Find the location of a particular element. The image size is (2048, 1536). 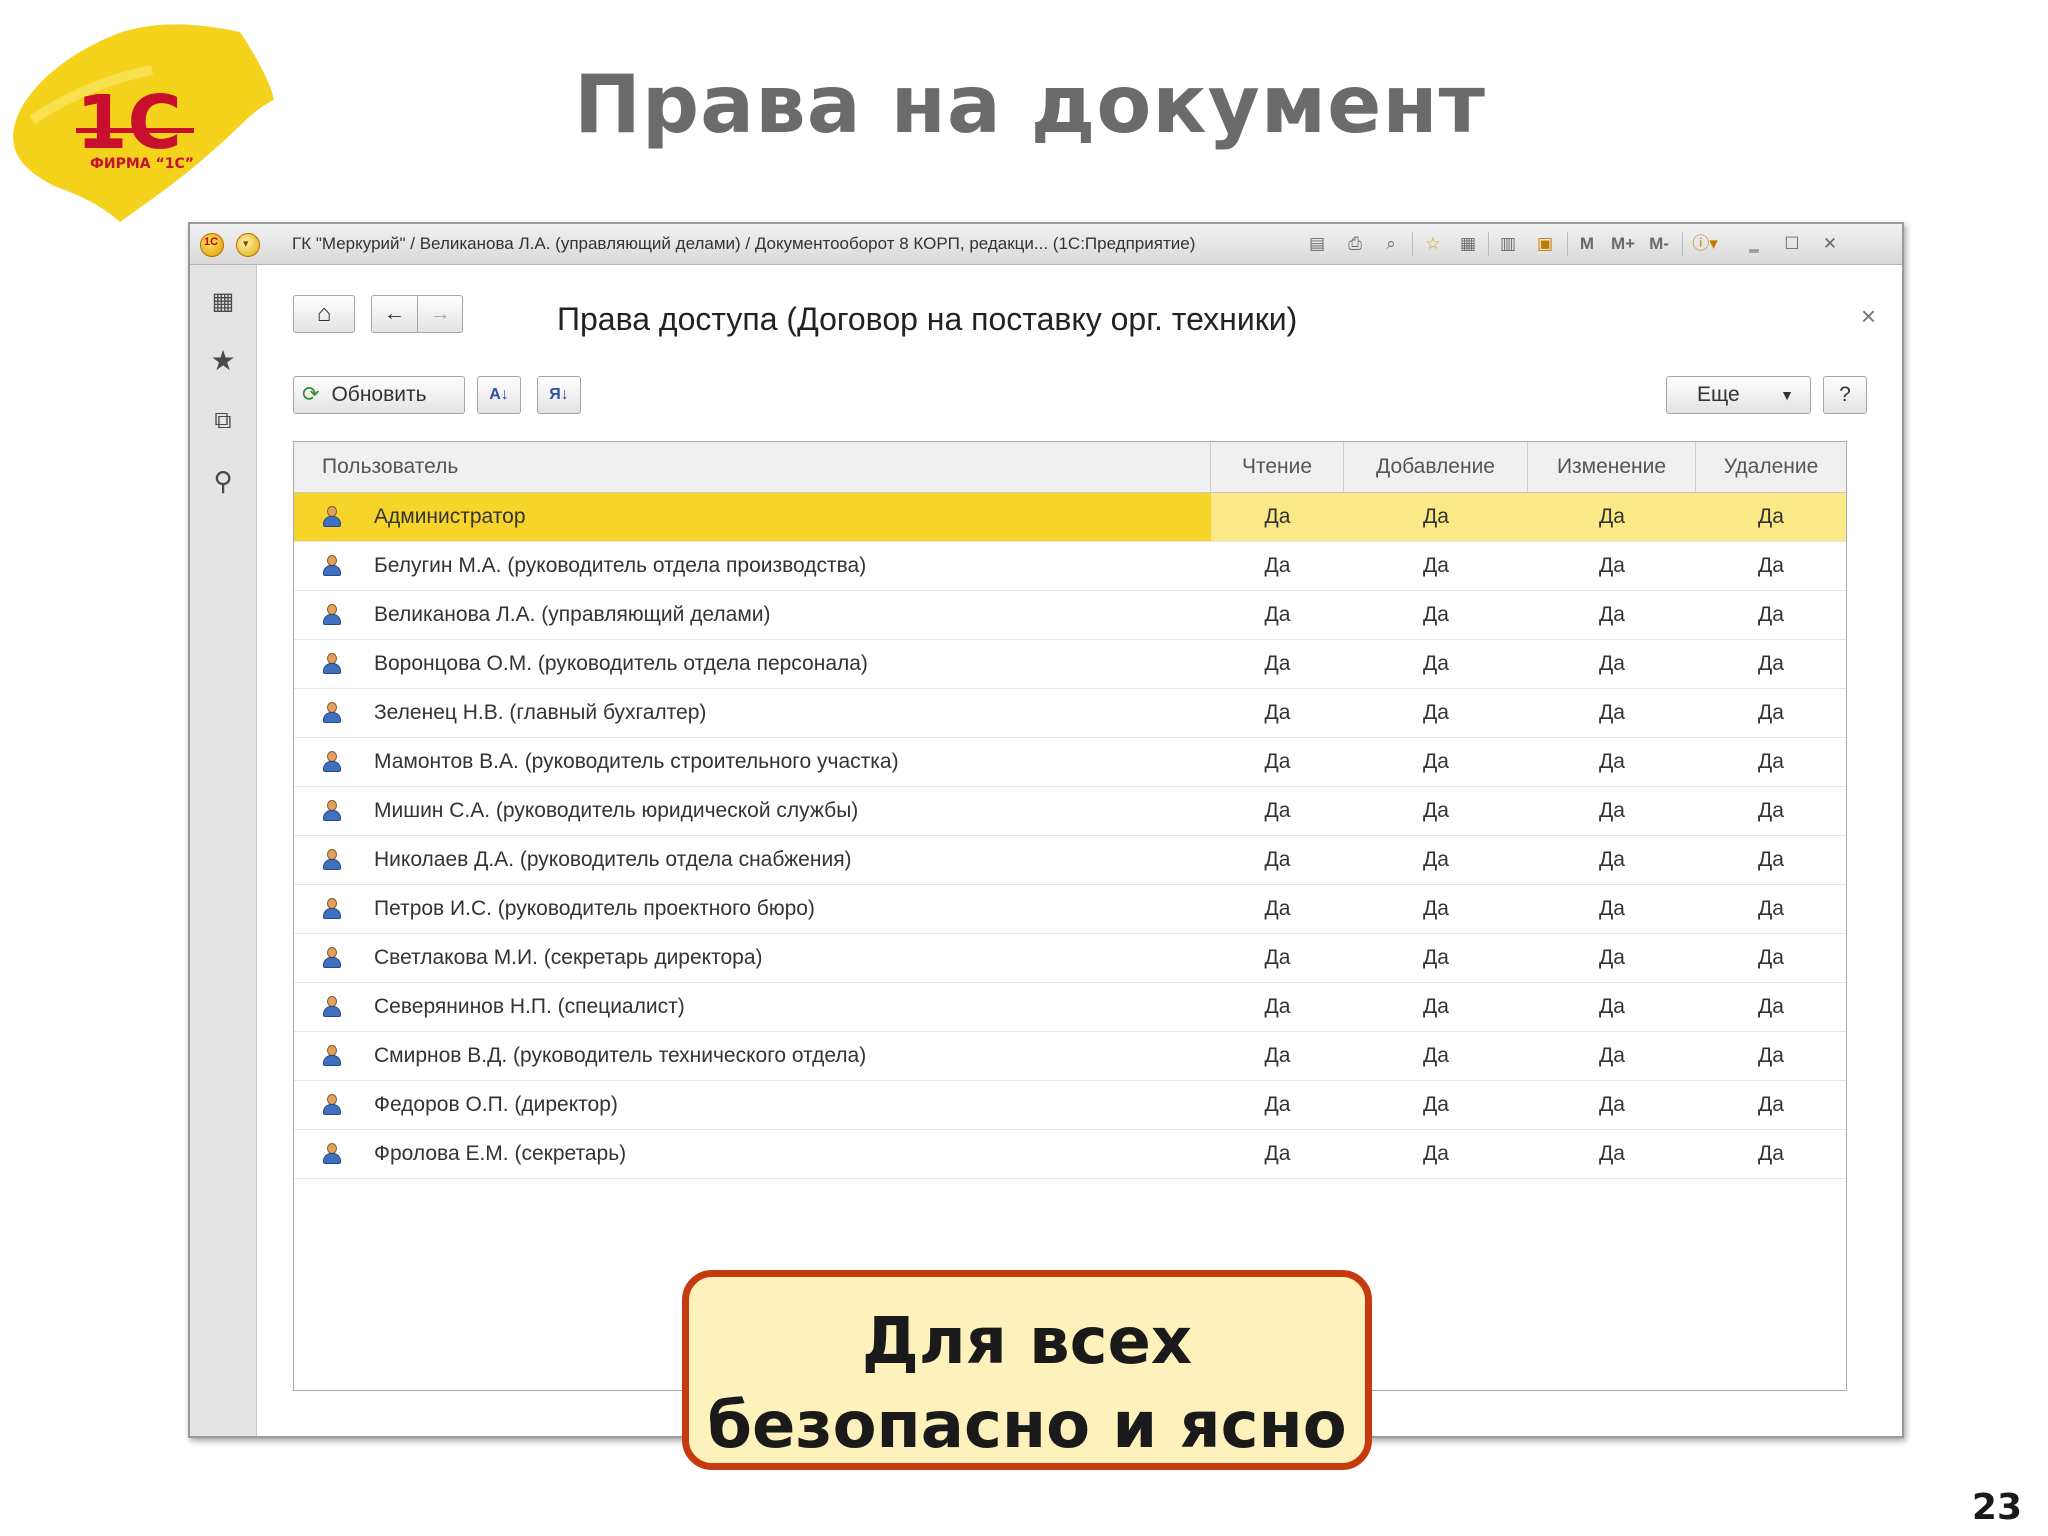

refresh-button: ⟳ Обновить is located at coordinates (379, 395).